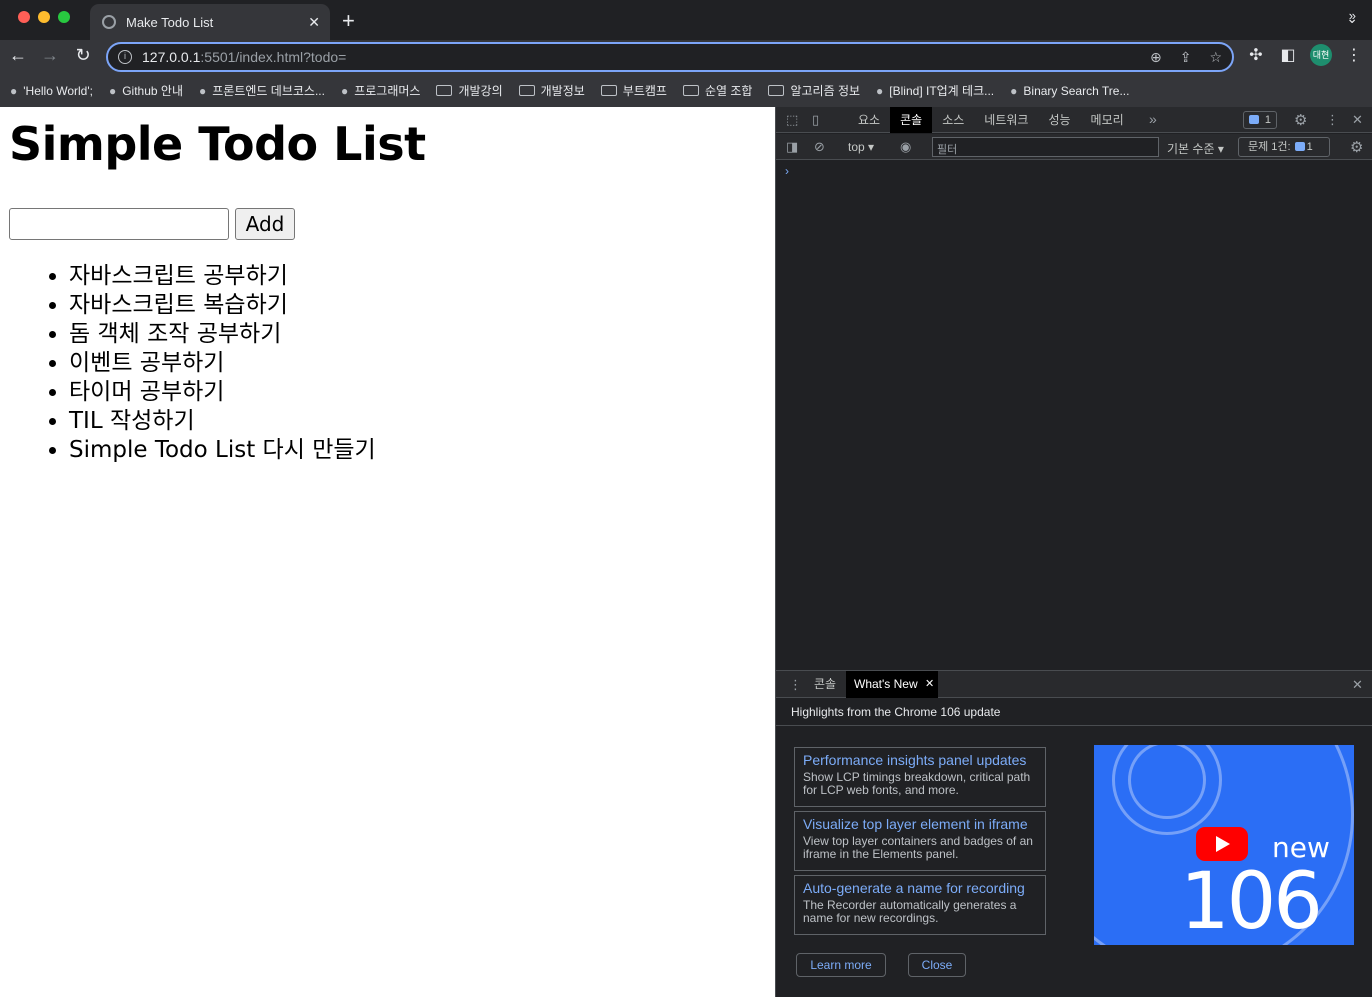 Image resolution: width=1372 pixels, height=997 pixels. What do you see at coordinates (670, 57) in the screenshot?
I see `address-bar: i 127.0.0.1:5501/index.html?todo= ⊕ ⇪ ☆` at bounding box center [670, 57].